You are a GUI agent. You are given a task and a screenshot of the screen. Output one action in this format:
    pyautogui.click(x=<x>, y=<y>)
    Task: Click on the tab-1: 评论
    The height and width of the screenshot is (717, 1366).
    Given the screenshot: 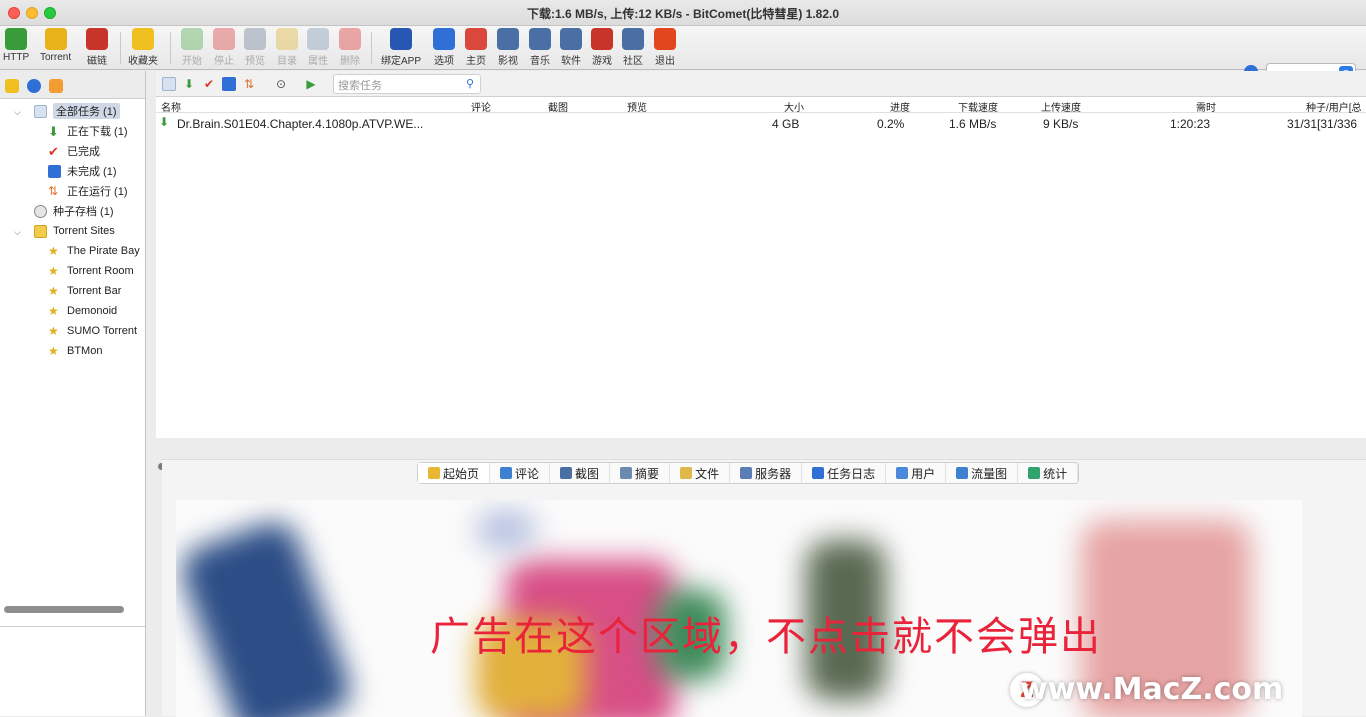 What is the action you would take?
    pyautogui.click(x=520, y=473)
    